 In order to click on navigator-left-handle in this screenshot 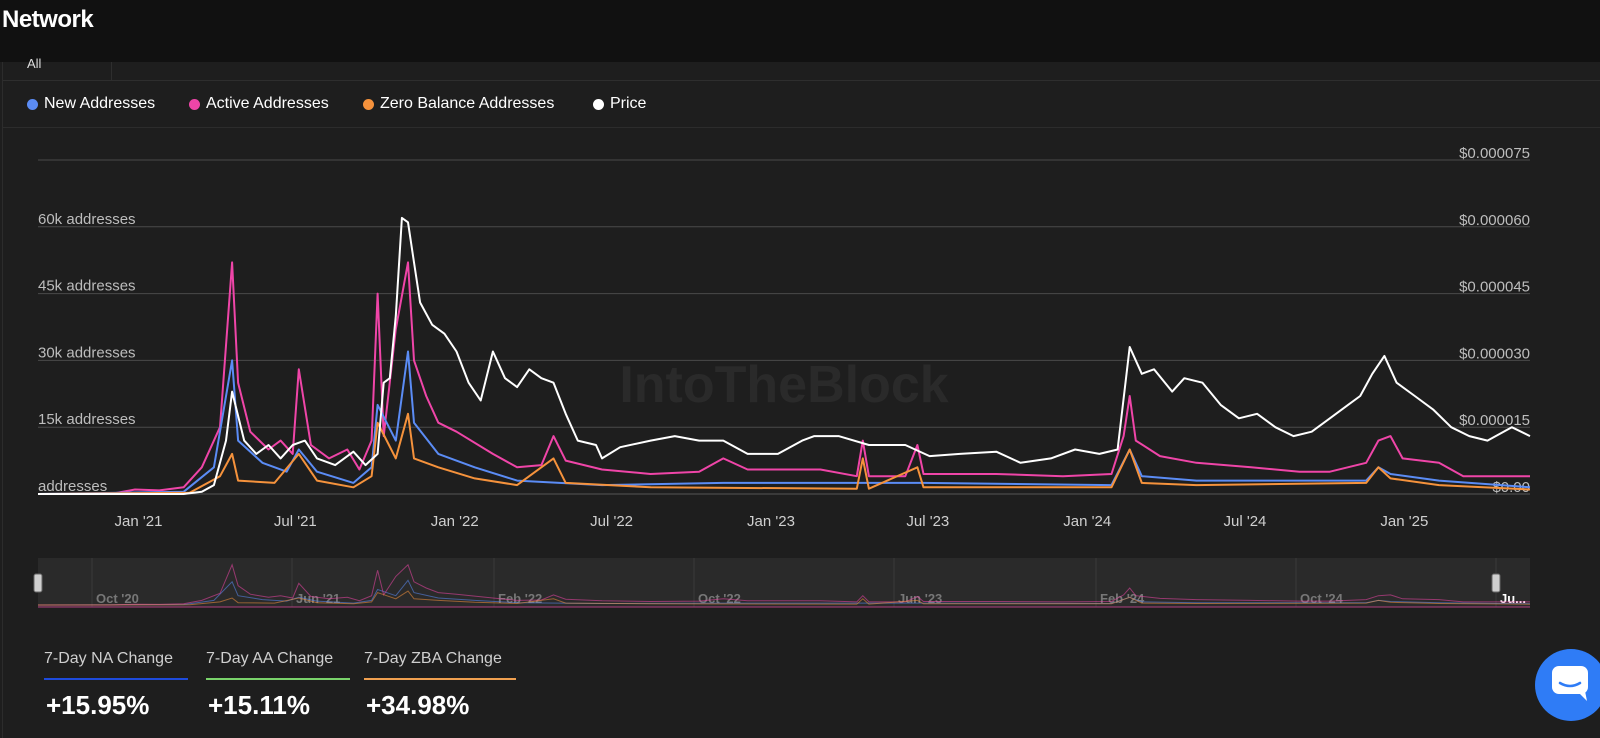, I will do `click(38, 583)`.